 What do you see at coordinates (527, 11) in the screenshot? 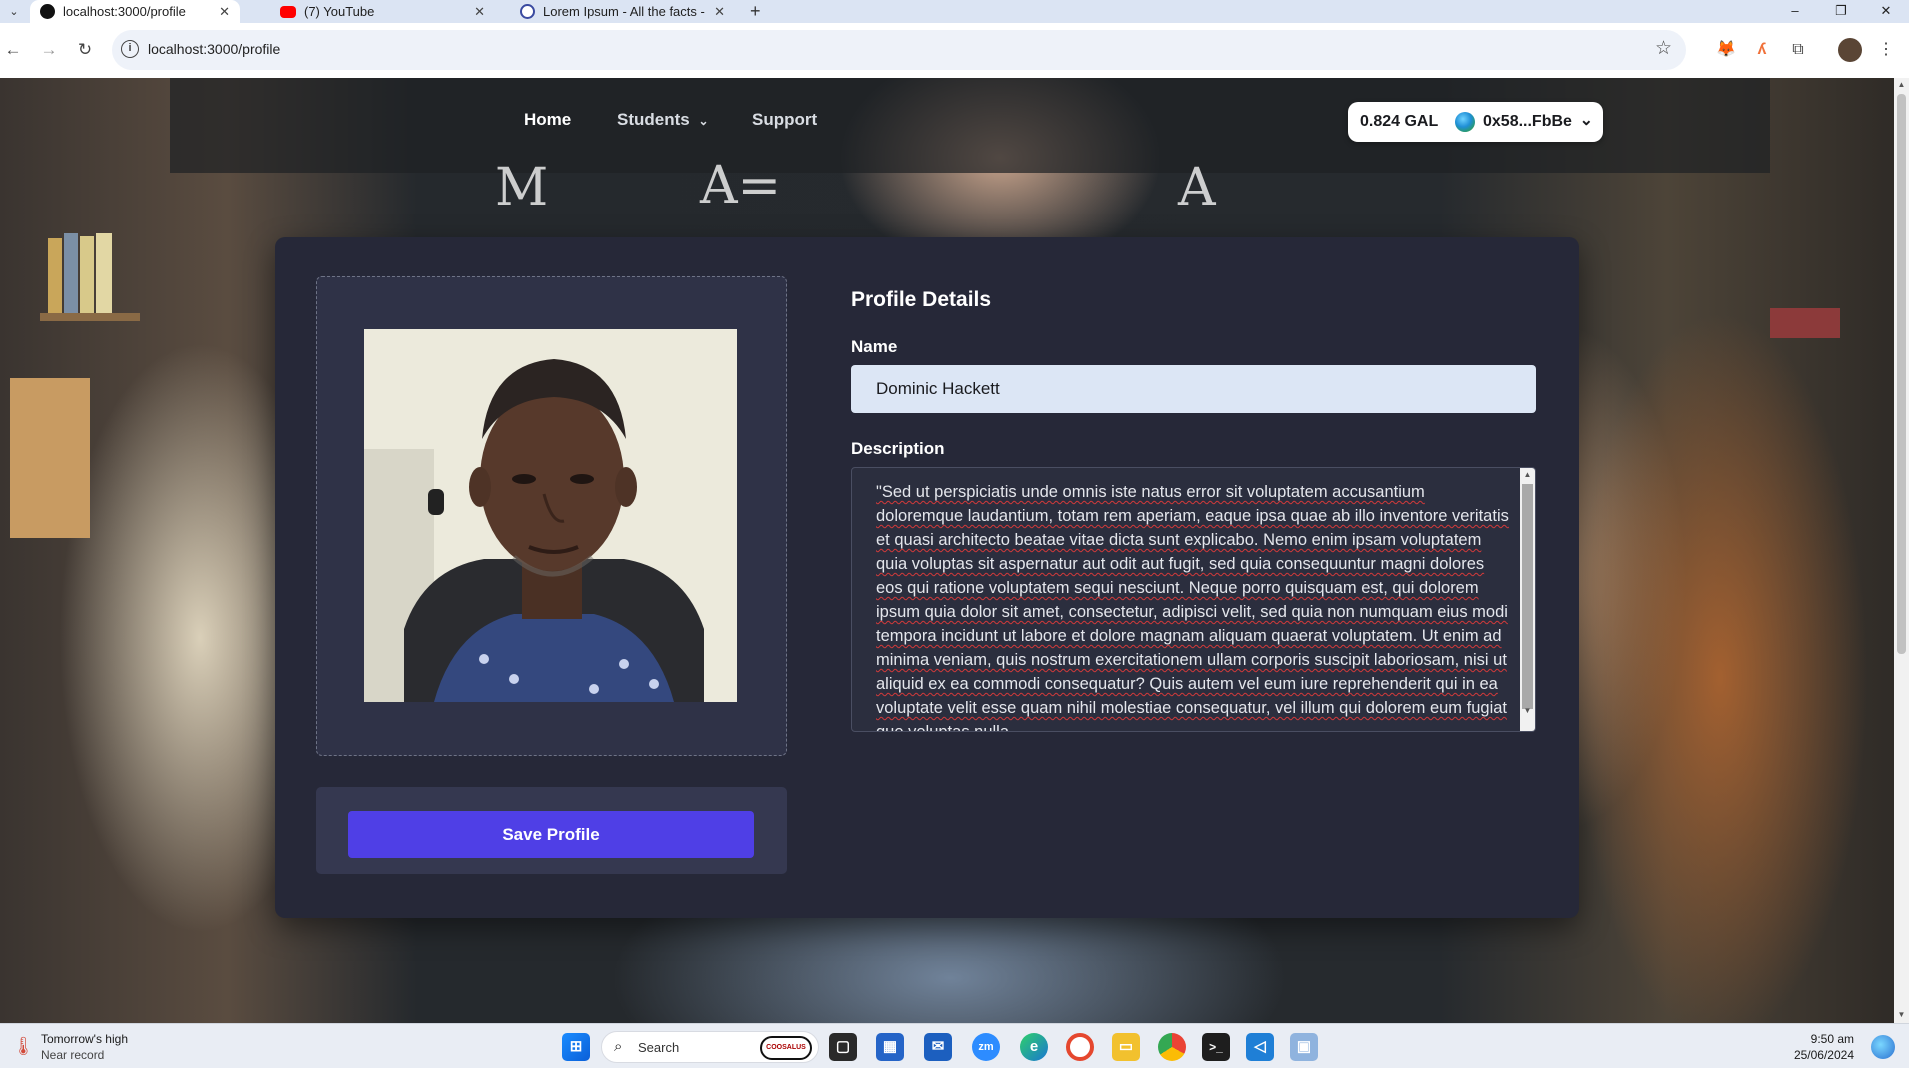
I see `lipsum-icon` at bounding box center [527, 11].